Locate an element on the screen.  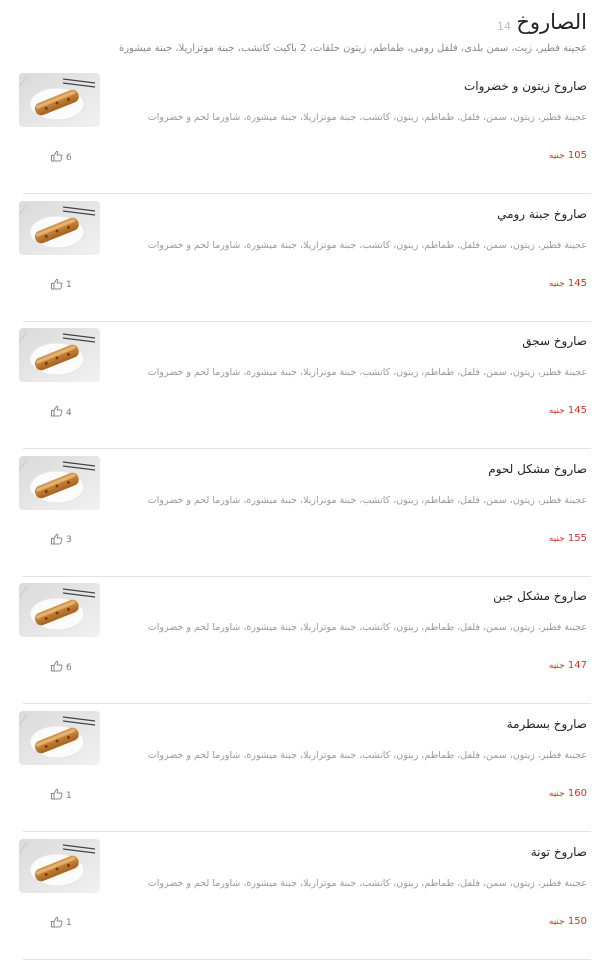
item-price: 147 جنيه is located at coordinates (568, 665).